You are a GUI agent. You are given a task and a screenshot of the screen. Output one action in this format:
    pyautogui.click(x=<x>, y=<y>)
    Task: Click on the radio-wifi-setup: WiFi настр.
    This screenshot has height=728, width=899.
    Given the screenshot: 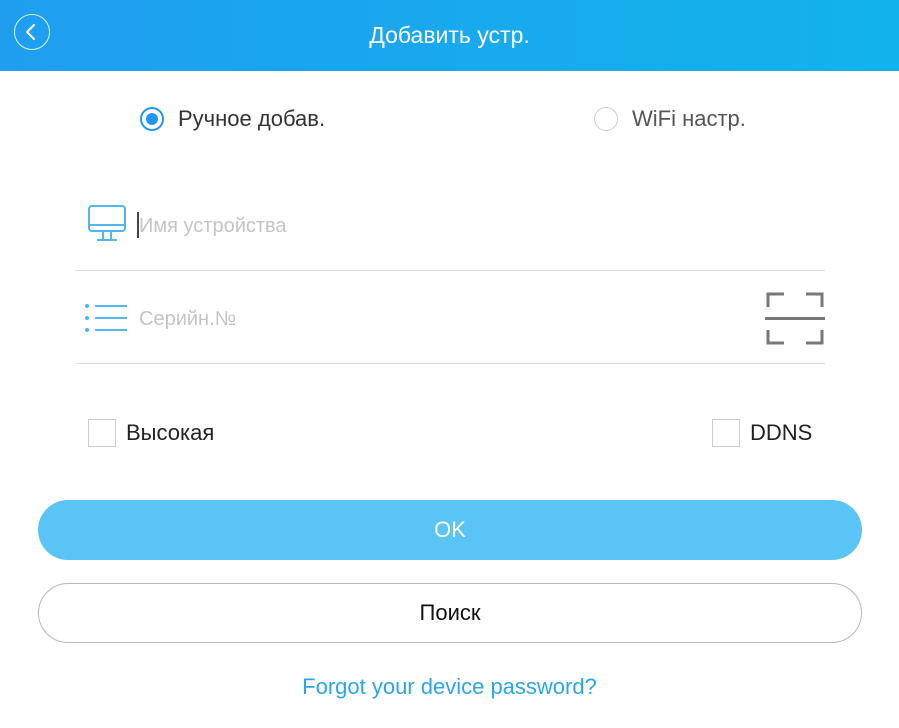 What is the action you would take?
    pyautogui.click(x=670, y=119)
    